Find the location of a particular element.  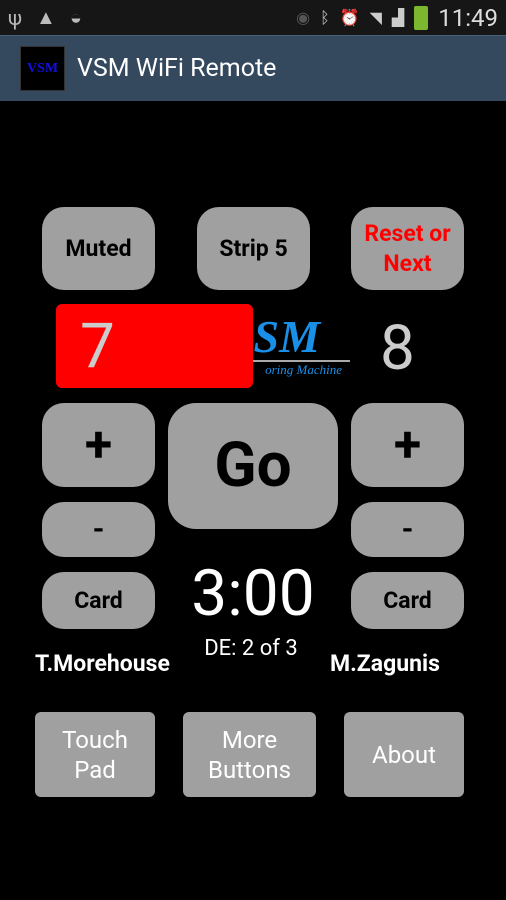

logo-subtitle: oring Machine is located at coordinates (303, 369).